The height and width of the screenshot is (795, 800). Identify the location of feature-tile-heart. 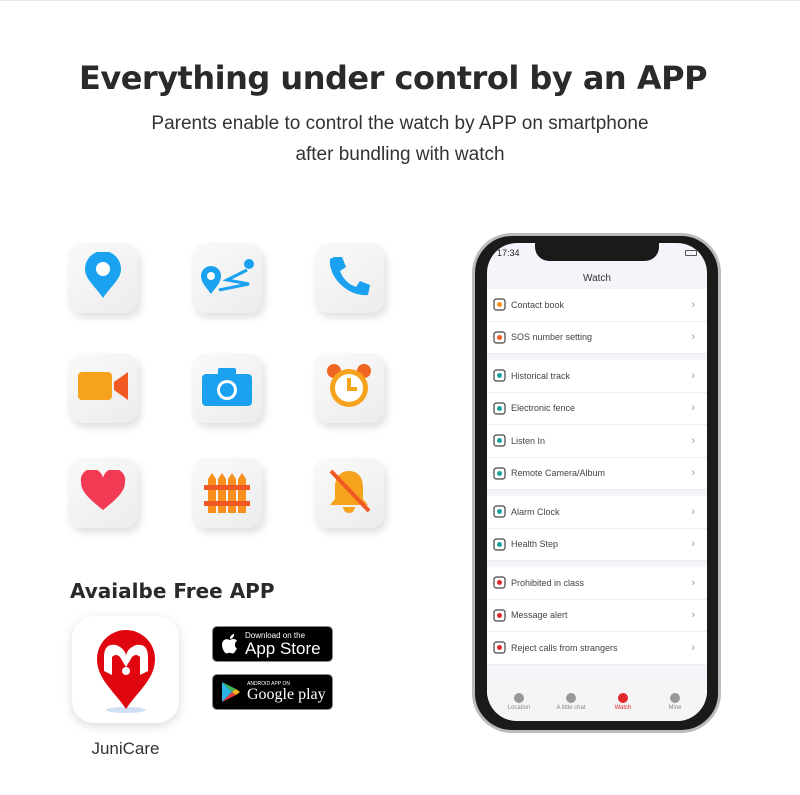
(103, 493).